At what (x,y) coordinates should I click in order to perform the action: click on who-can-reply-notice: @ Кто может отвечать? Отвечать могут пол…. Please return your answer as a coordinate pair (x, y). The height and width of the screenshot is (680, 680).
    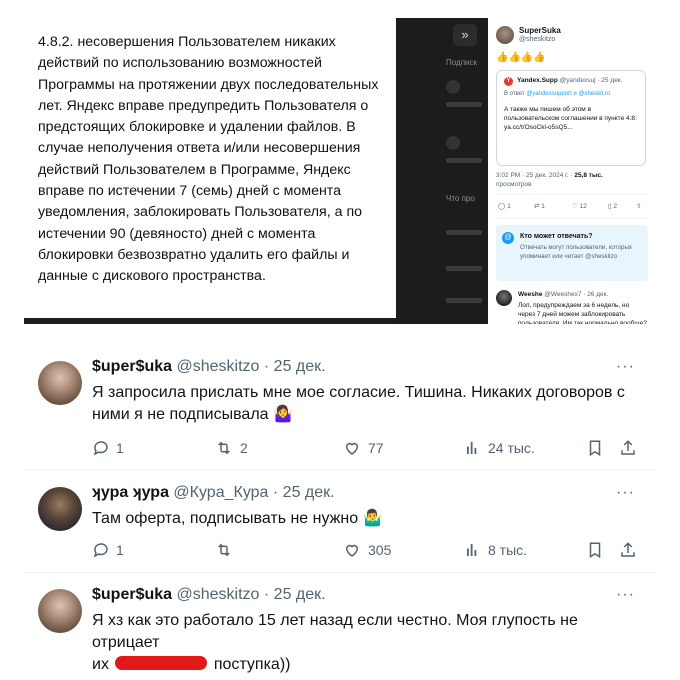
    Looking at the image, I should click on (572, 253).